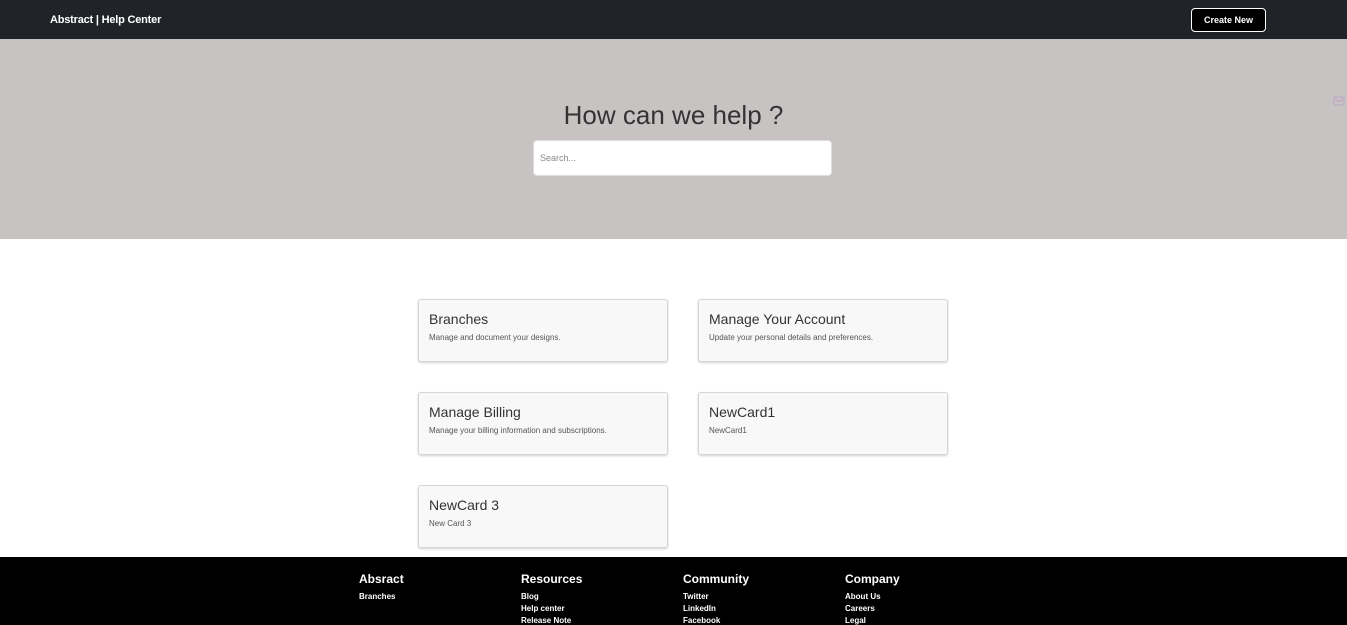  Describe the element at coordinates (459, 319) in the screenshot. I see `card-title: Branches` at that location.